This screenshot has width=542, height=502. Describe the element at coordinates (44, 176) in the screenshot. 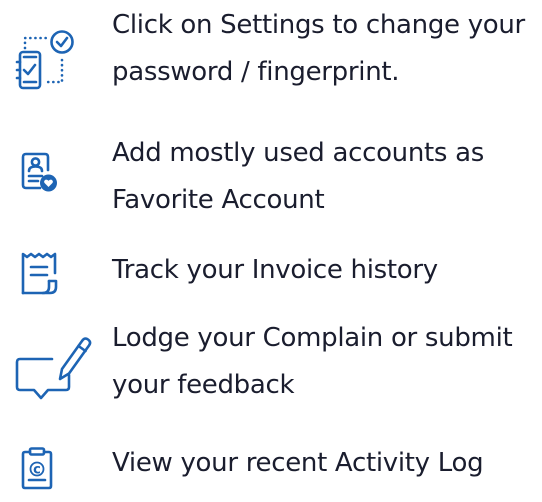

I see `favorite-account-icon` at that location.